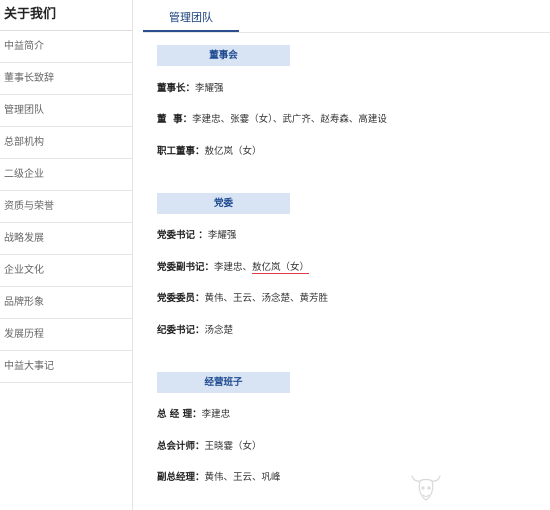 The width and height of the screenshot is (550, 510). I want to click on board-chairman-row: 董事长：李耀强, so click(190, 89).